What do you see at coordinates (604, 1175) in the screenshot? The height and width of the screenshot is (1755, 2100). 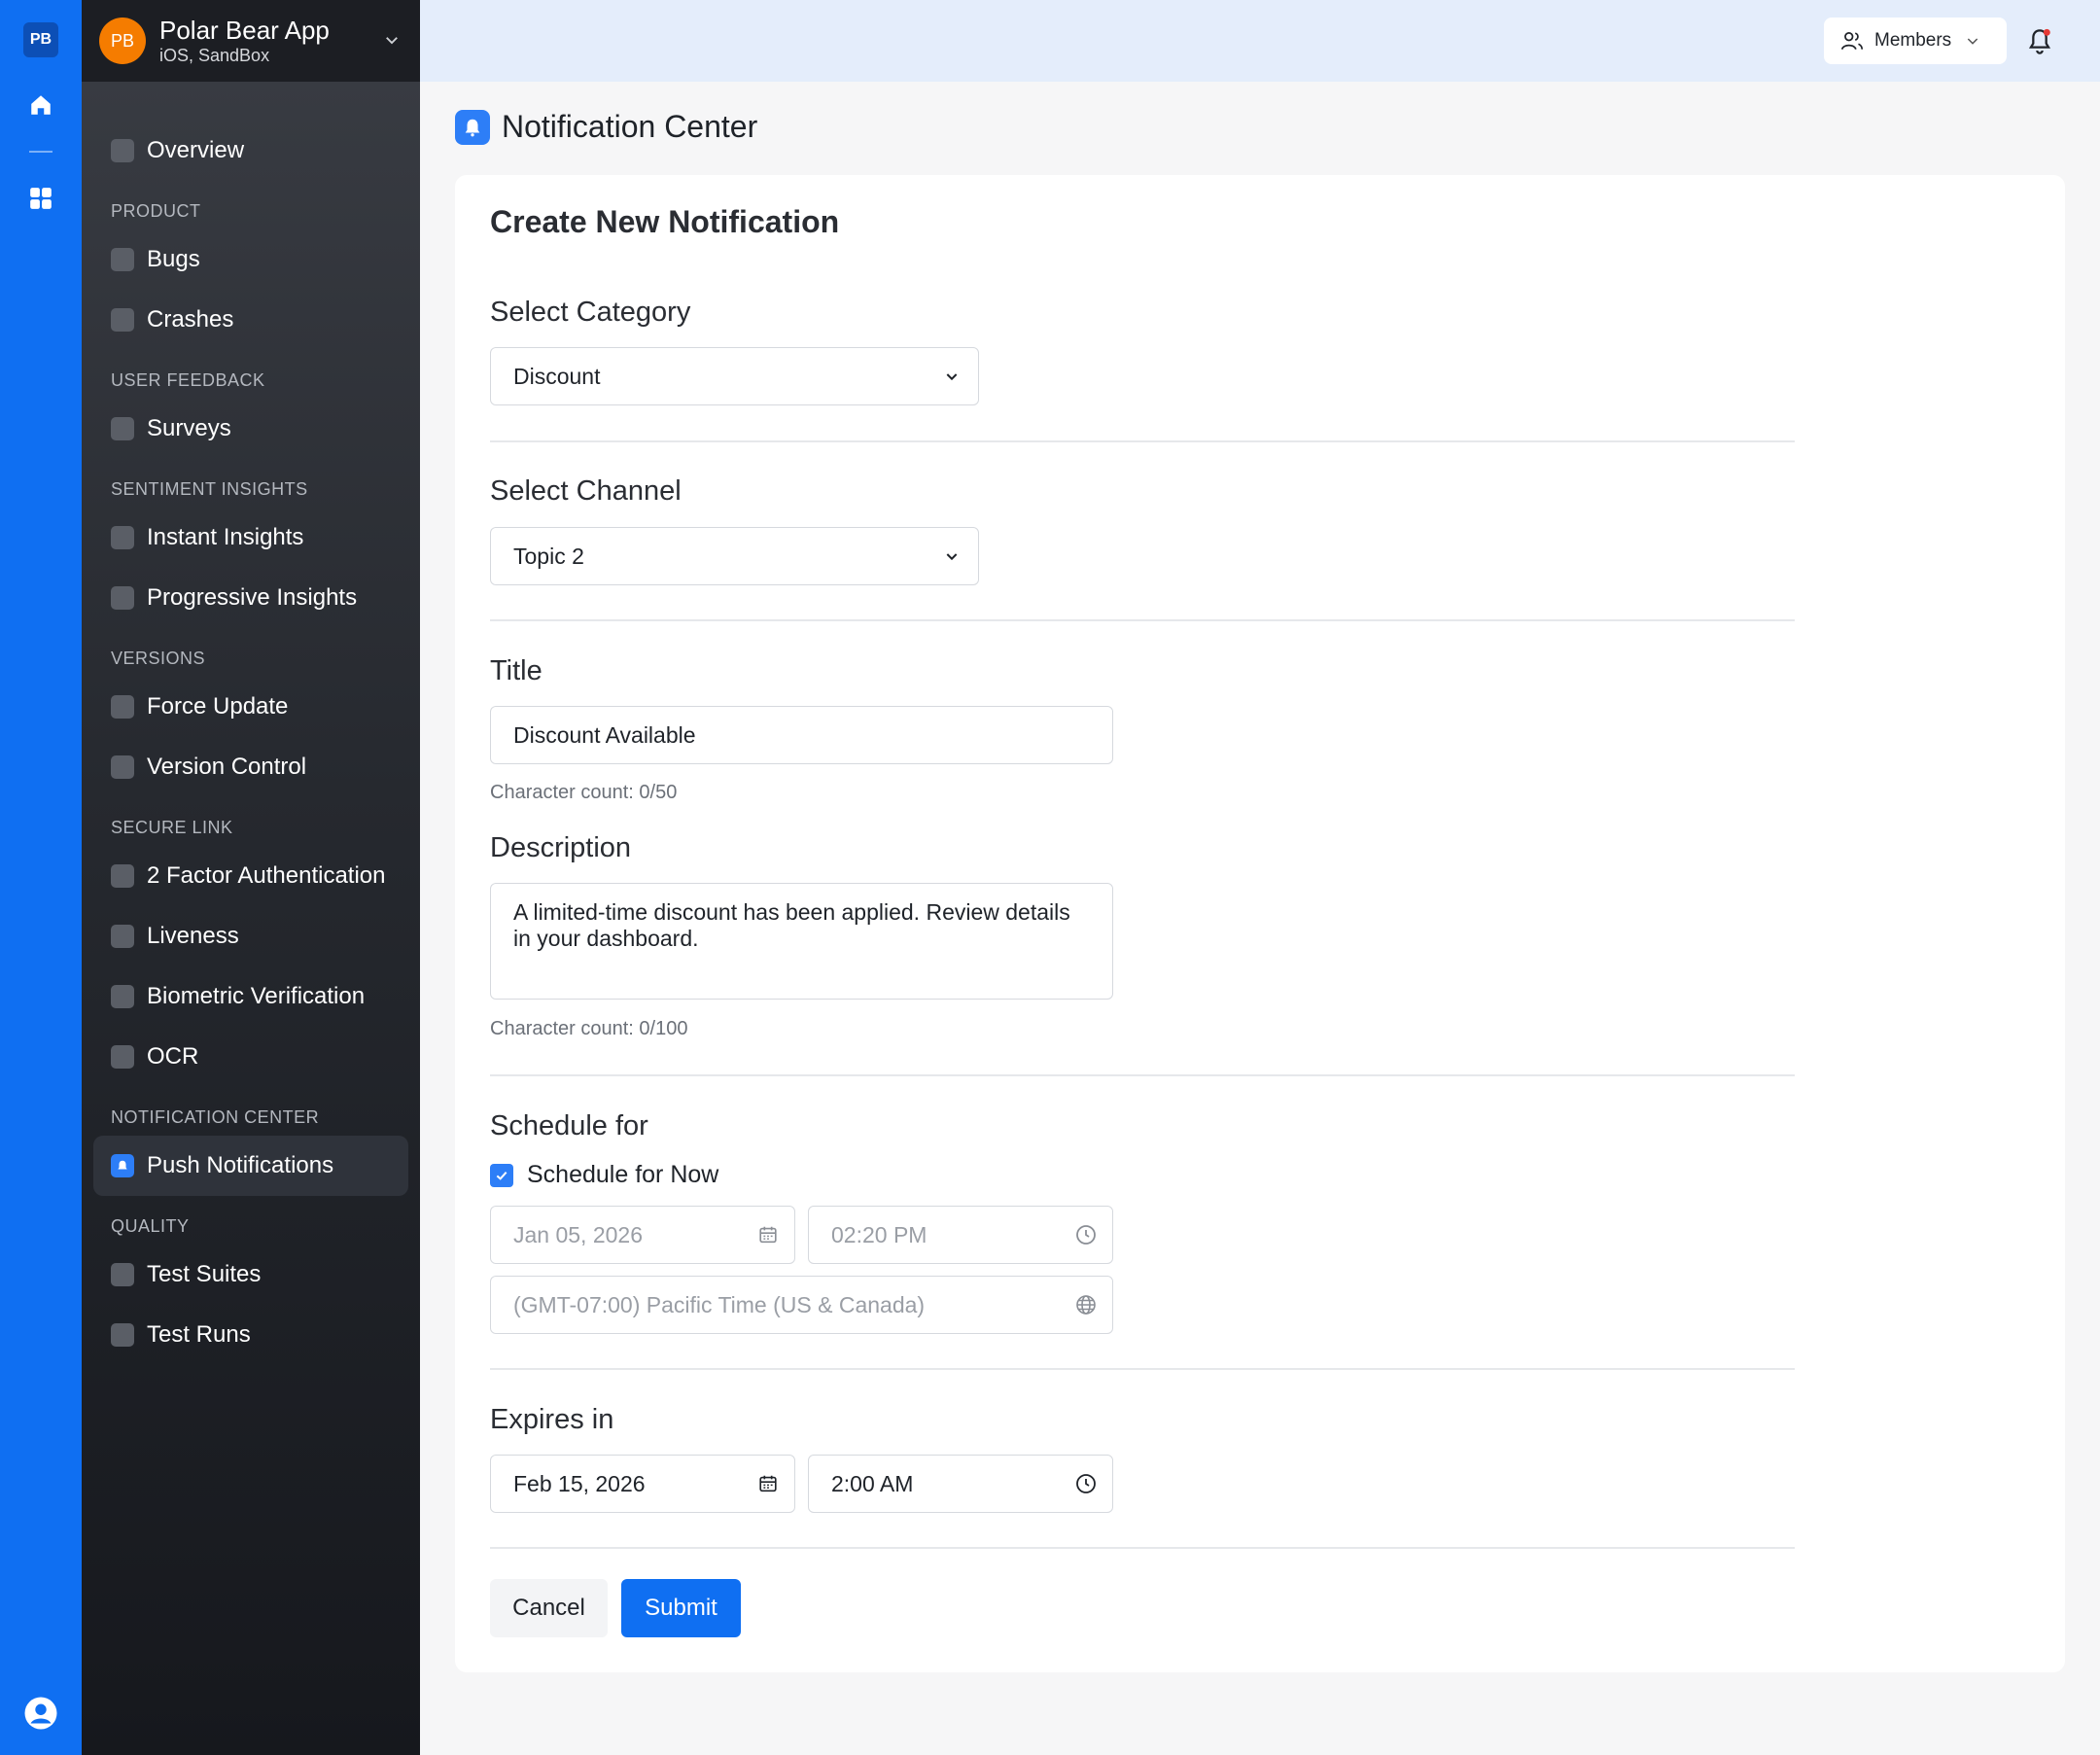 I see `schedule-now-checkbox: Schedule for Now` at bounding box center [604, 1175].